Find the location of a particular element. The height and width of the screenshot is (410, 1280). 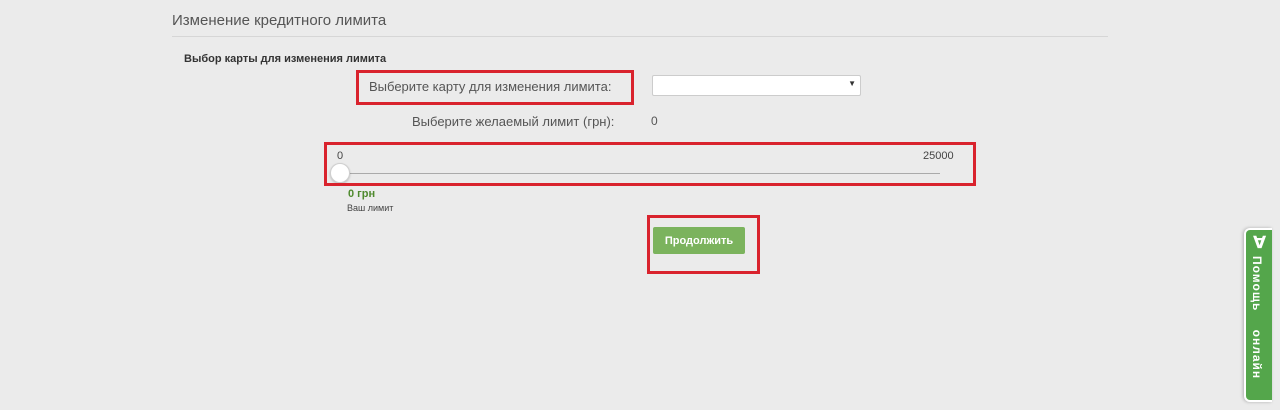

current-limit-caption: Ваш лимит is located at coordinates (370, 208).